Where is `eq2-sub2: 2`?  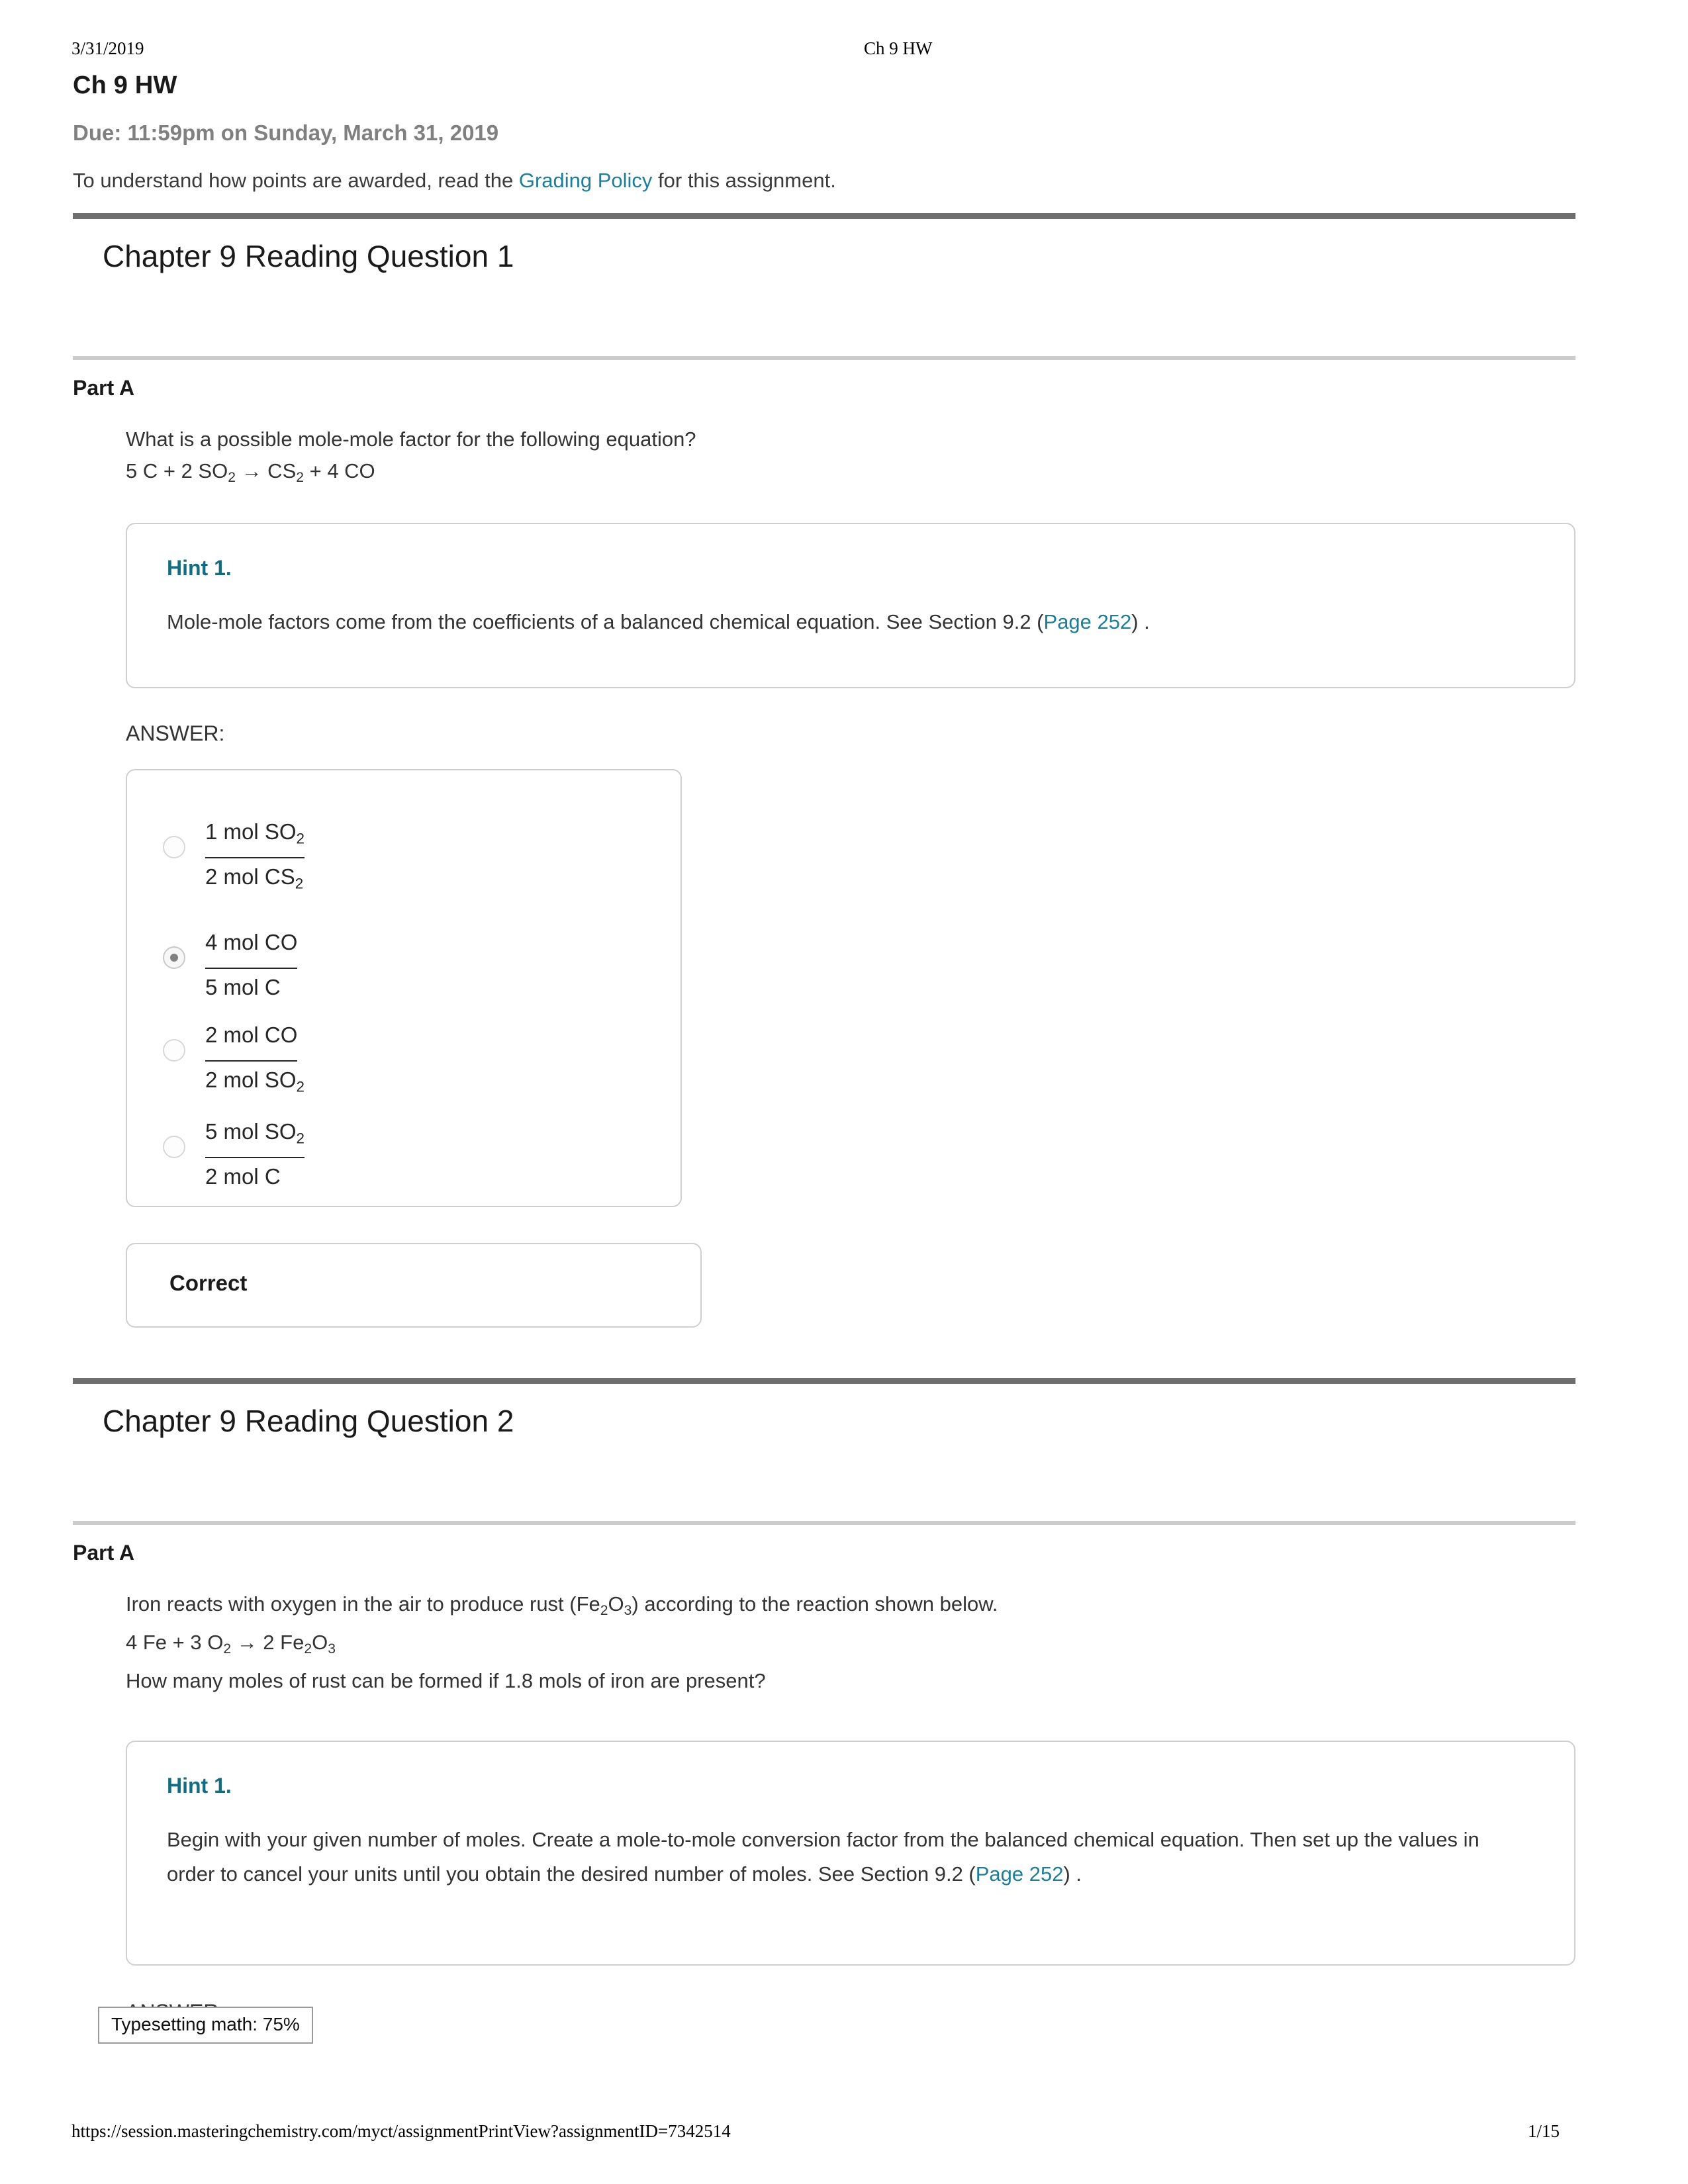
eq2-sub2: 2 is located at coordinates (308, 1649).